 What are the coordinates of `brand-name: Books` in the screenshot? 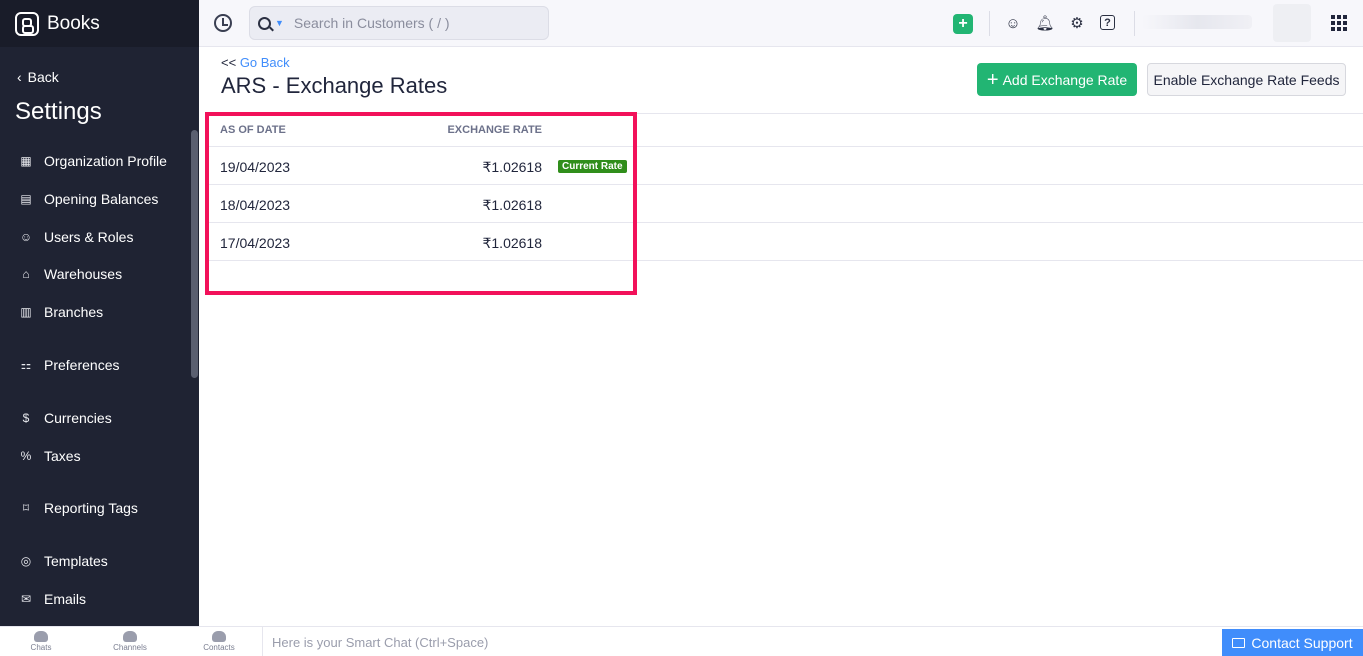 It's located at (73, 23).